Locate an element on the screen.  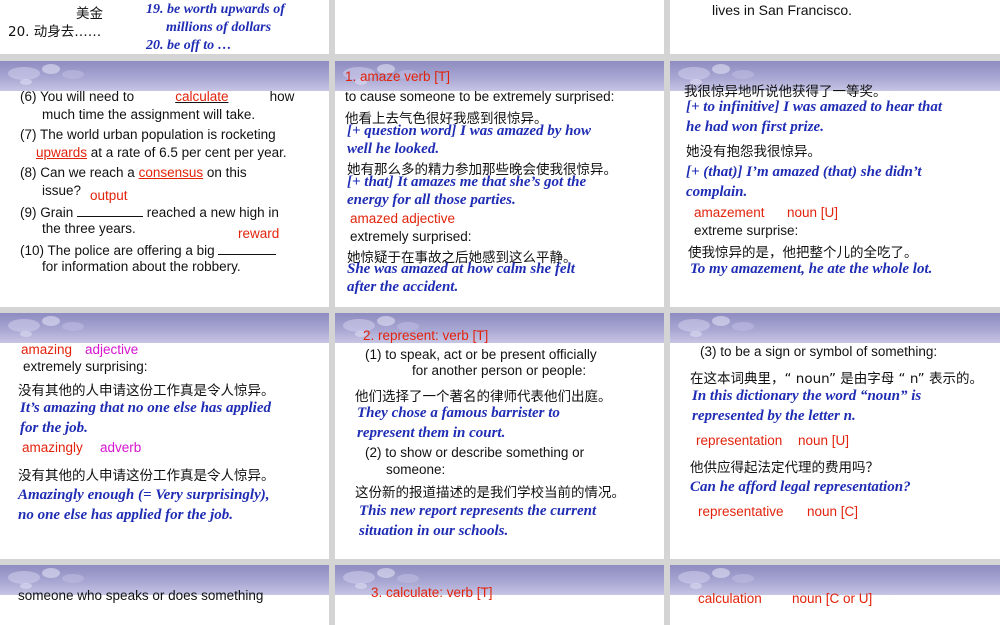
cn-example: 她没有抱怨我很惊异。 is located at coordinates (753, 152).